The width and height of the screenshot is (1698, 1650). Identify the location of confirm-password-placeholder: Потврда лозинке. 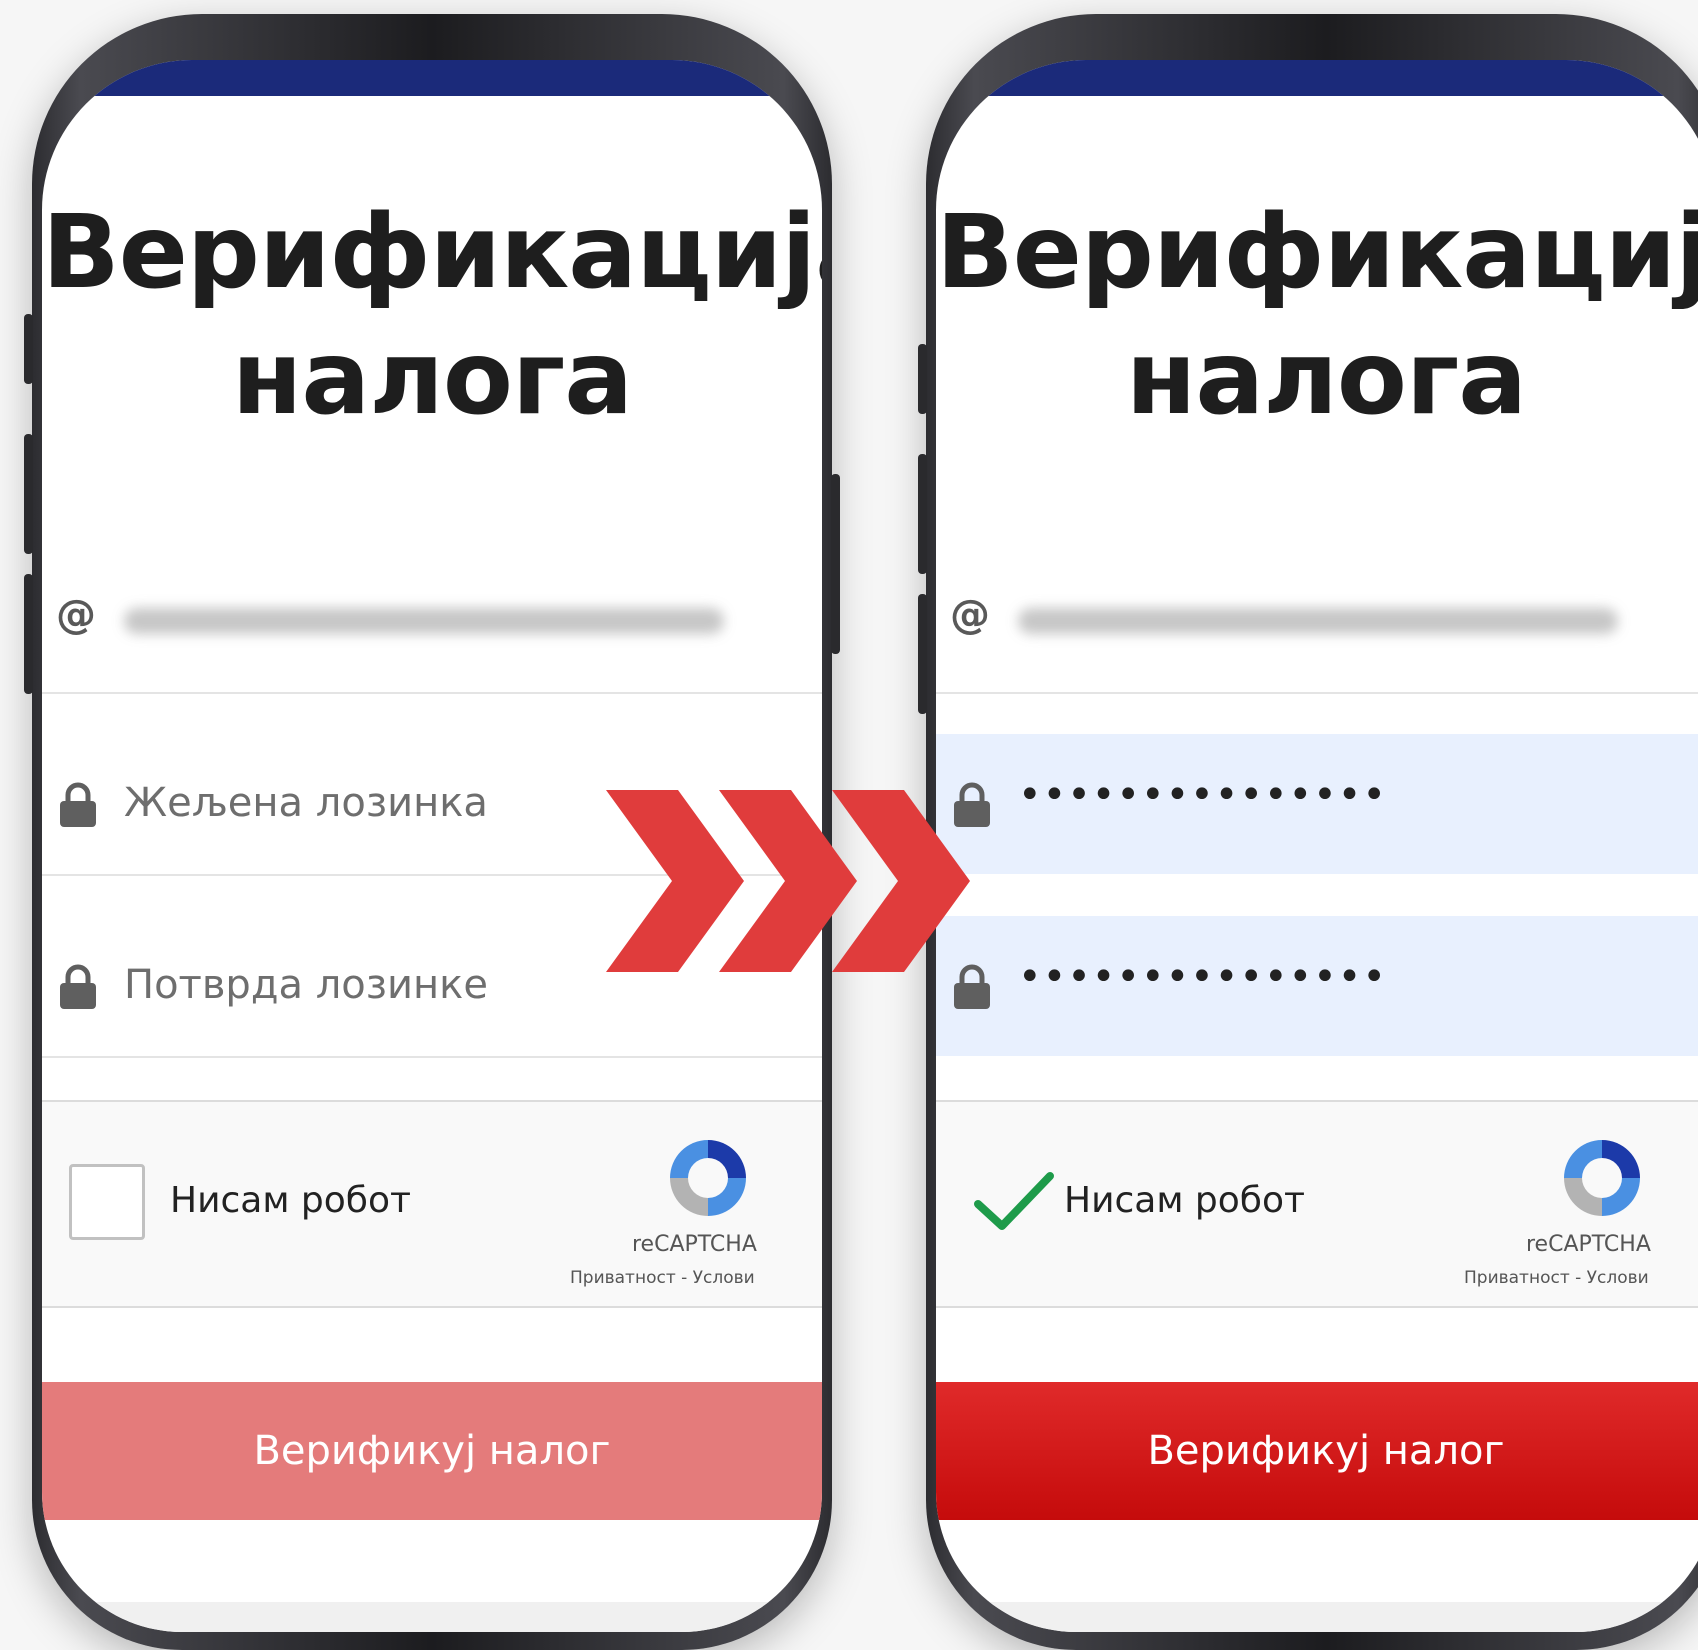
(306, 985).